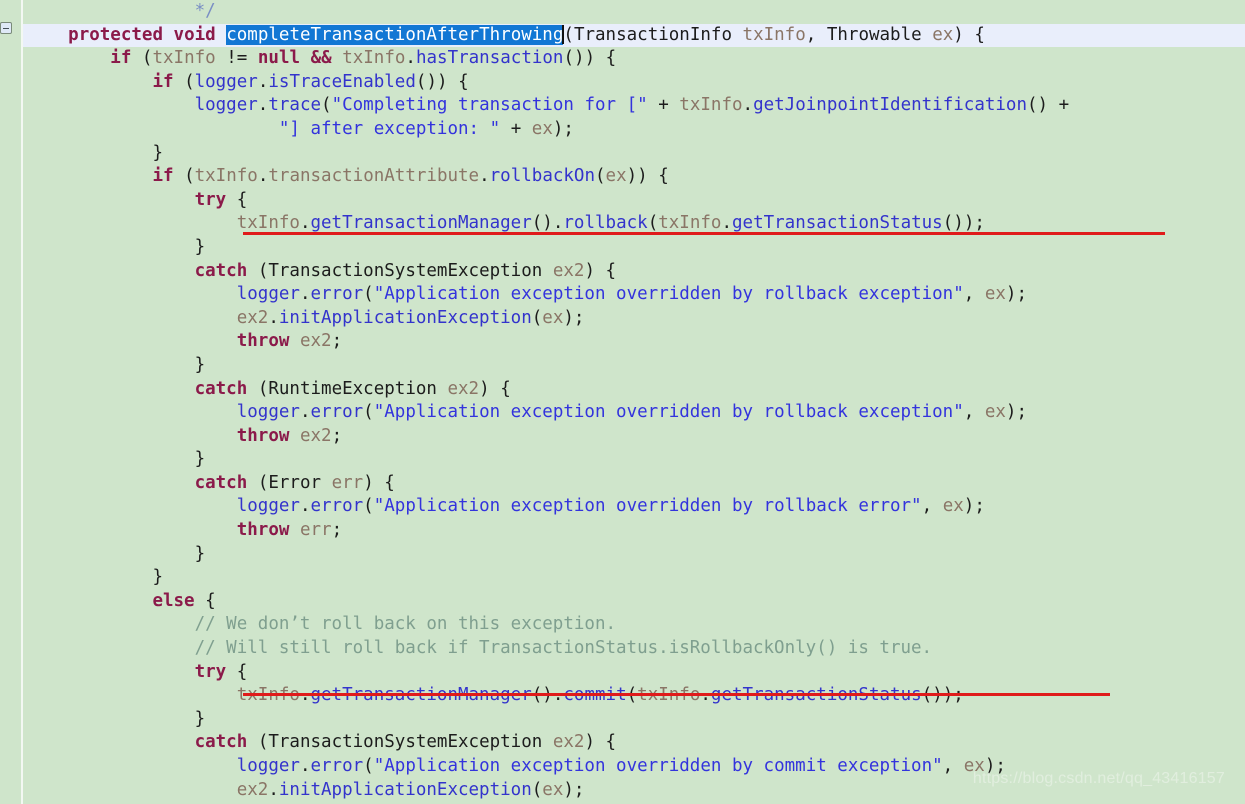 Image resolution: width=1245 pixels, height=804 pixels. Describe the element at coordinates (704, 233) in the screenshot. I see `rollback-call-underline` at that location.